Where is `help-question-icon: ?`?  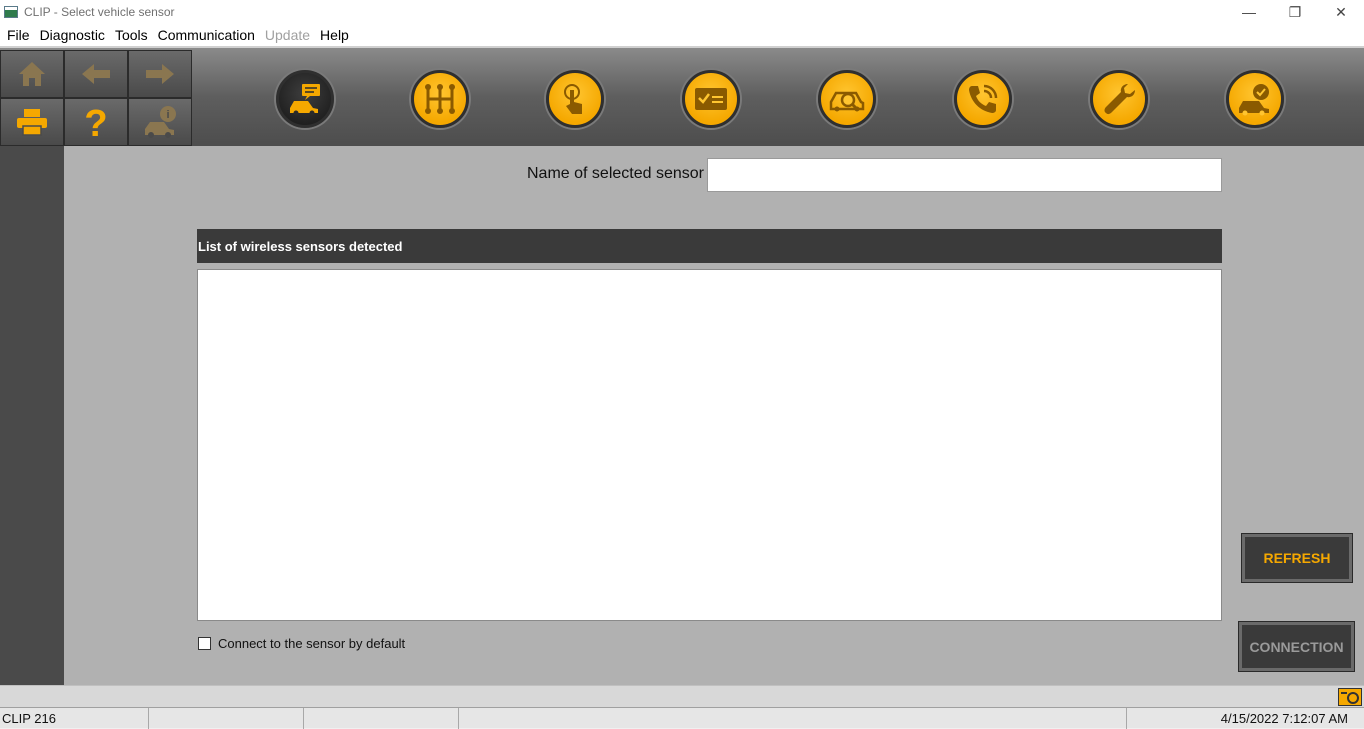 help-question-icon: ? is located at coordinates (95, 122).